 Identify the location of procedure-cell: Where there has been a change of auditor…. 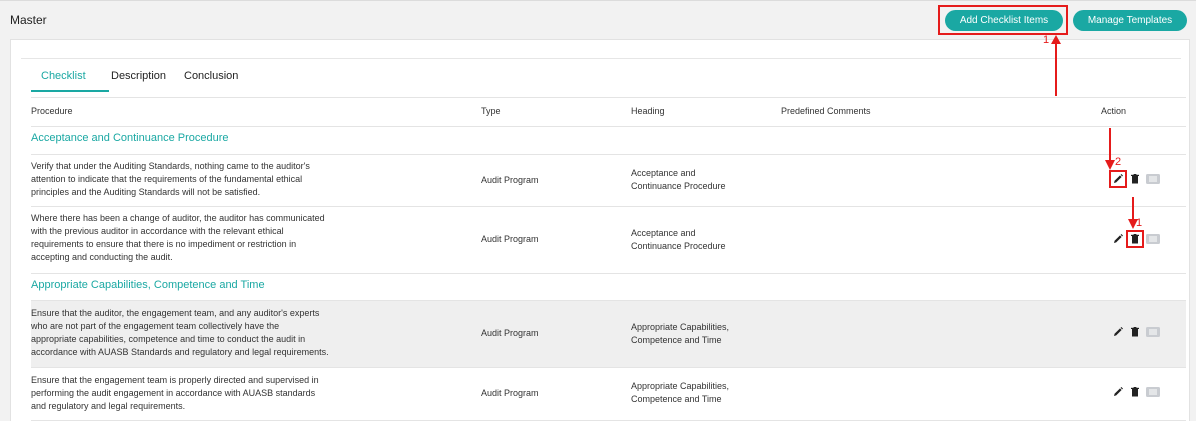
(178, 237).